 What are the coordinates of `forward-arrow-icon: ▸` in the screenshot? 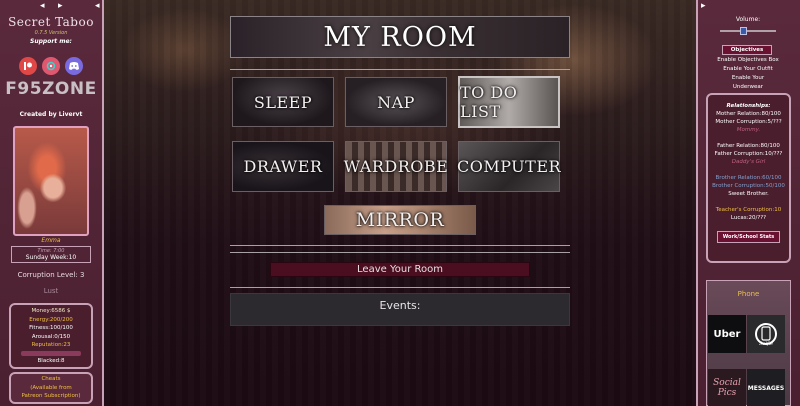 It's located at (60, 6).